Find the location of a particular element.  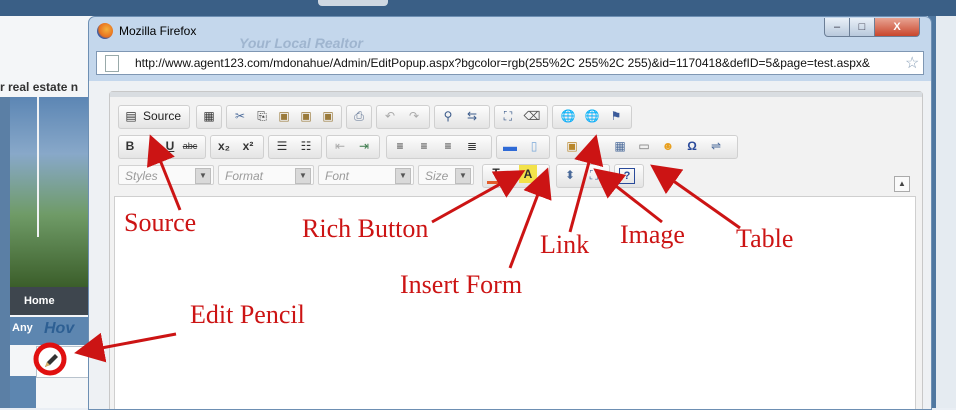

size-combo: Size ▼ is located at coordinates (446, 175).